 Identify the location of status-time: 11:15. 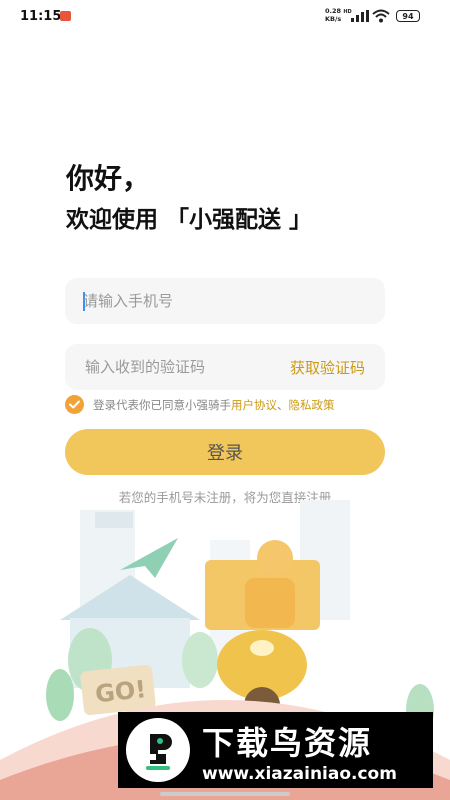
(41, 16).